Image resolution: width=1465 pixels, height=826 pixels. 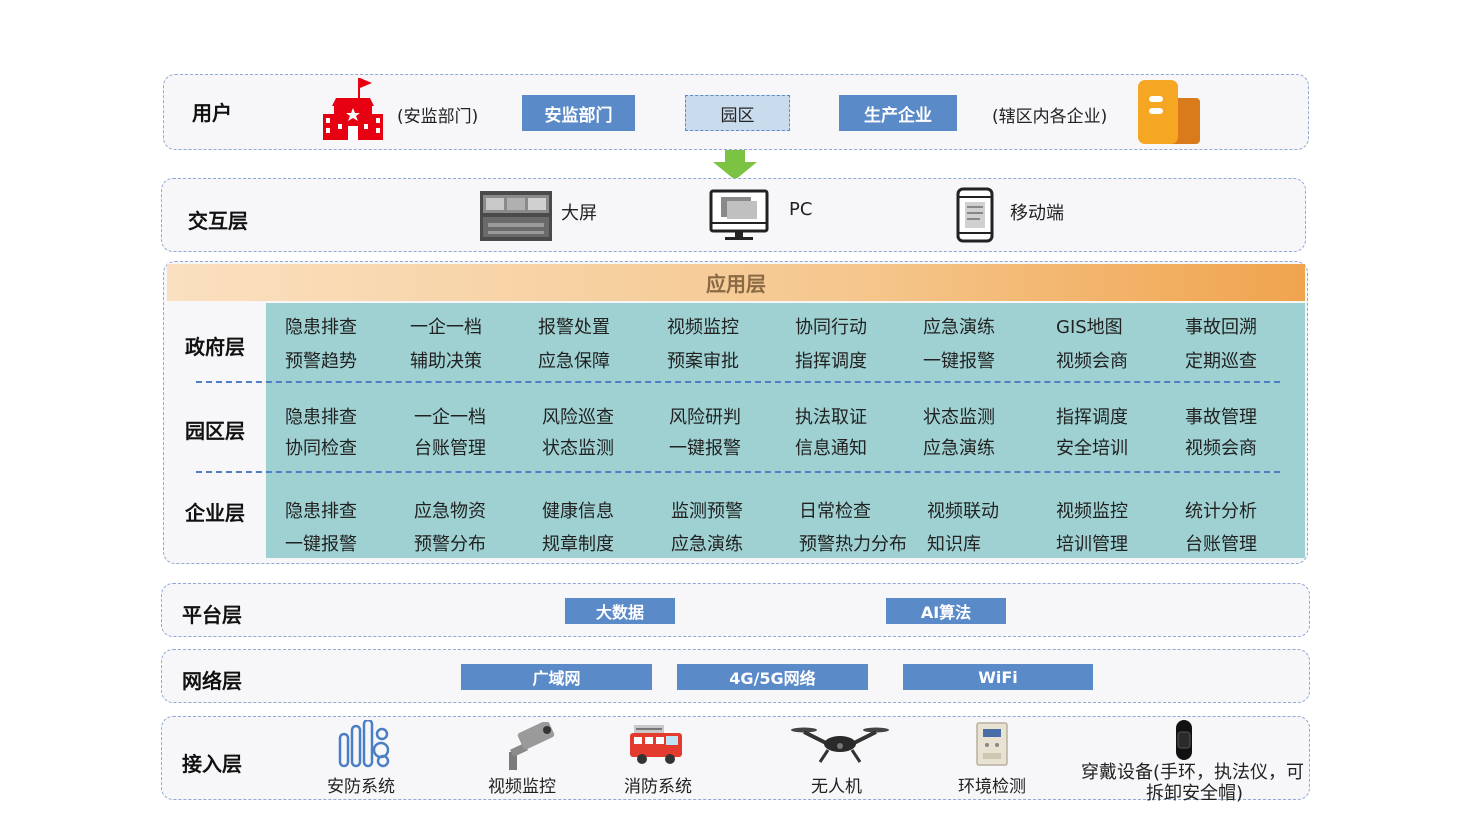 I want to click on platform-title: 平台层, so click(x=212, y=615).